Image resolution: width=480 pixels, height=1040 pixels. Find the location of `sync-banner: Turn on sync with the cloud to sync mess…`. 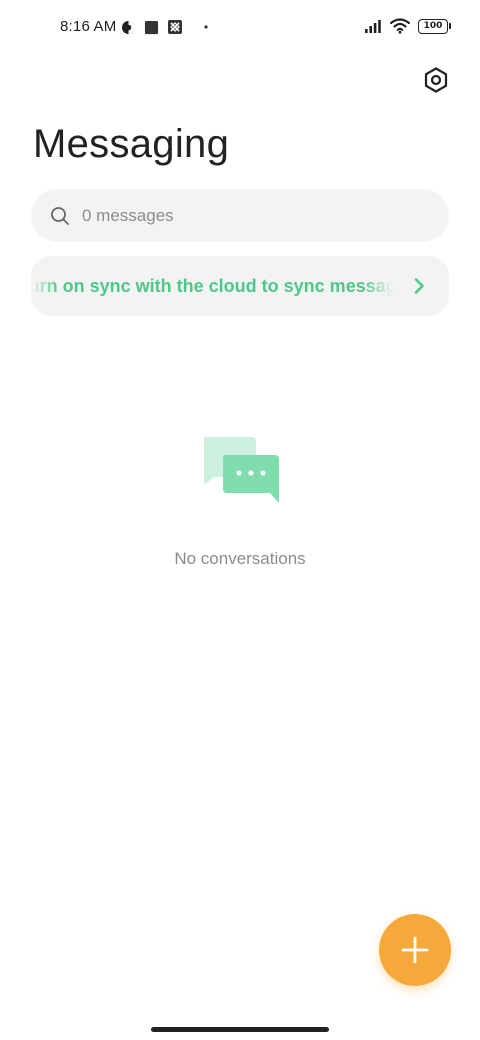

sync-banner: Turn on sync with the cloud to sync mess… is located at coordinates (240, 286).